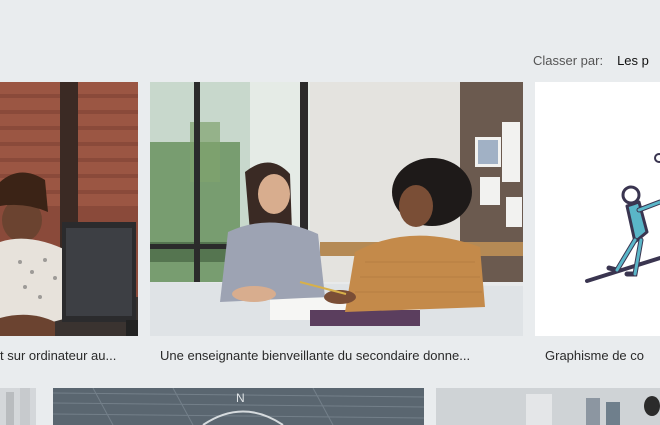  Describe the element at coordinates (602, 356) in the screenshot. I see `result-caption-3: Graphisme de co` at that location.